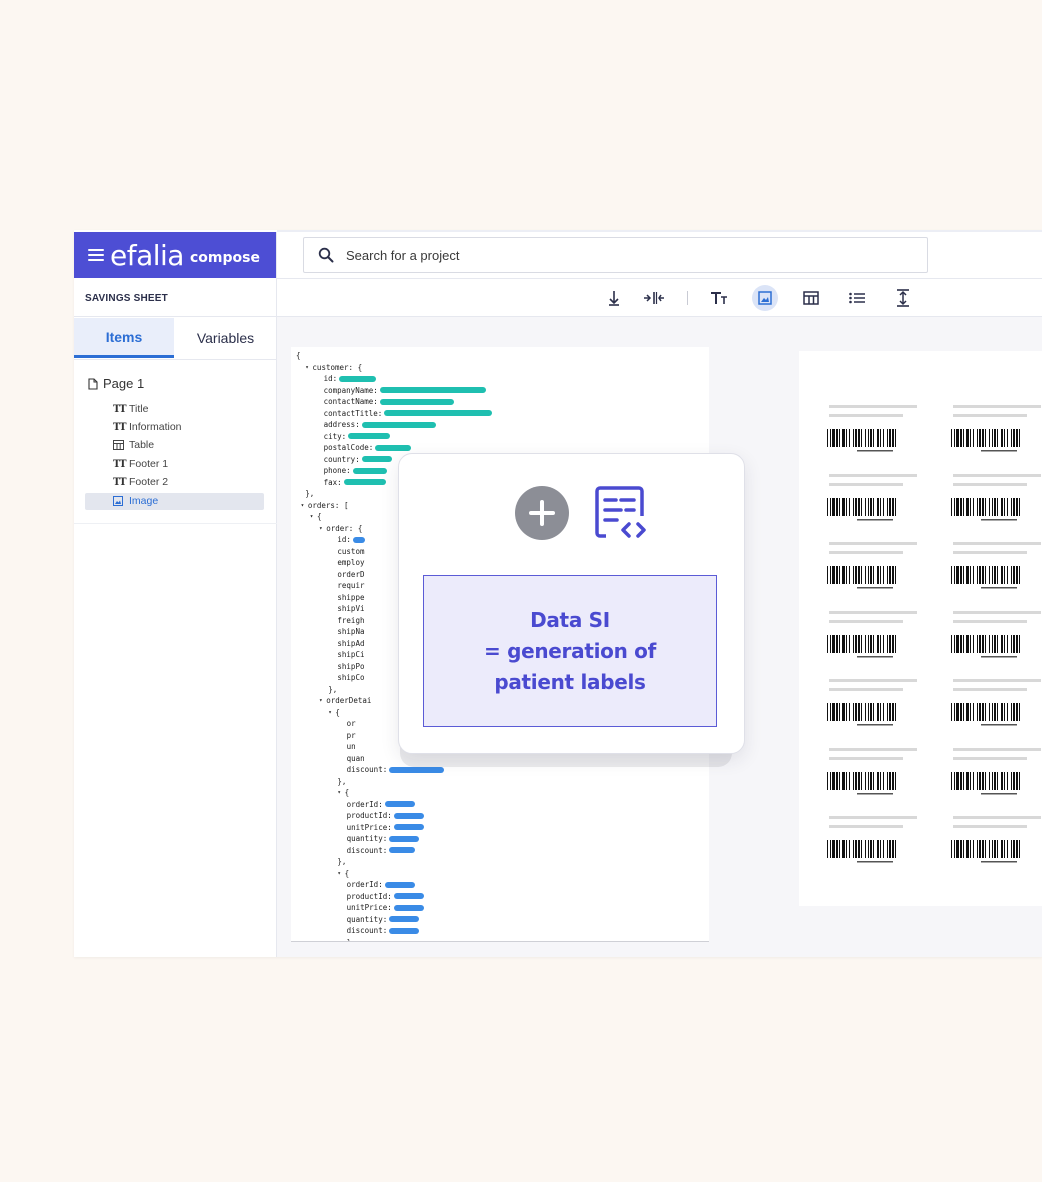 The image size is (1042, 1182). Describe the element at coordinates (351, 585) in the screenshot. I see `code-line-text: requir` at that location.